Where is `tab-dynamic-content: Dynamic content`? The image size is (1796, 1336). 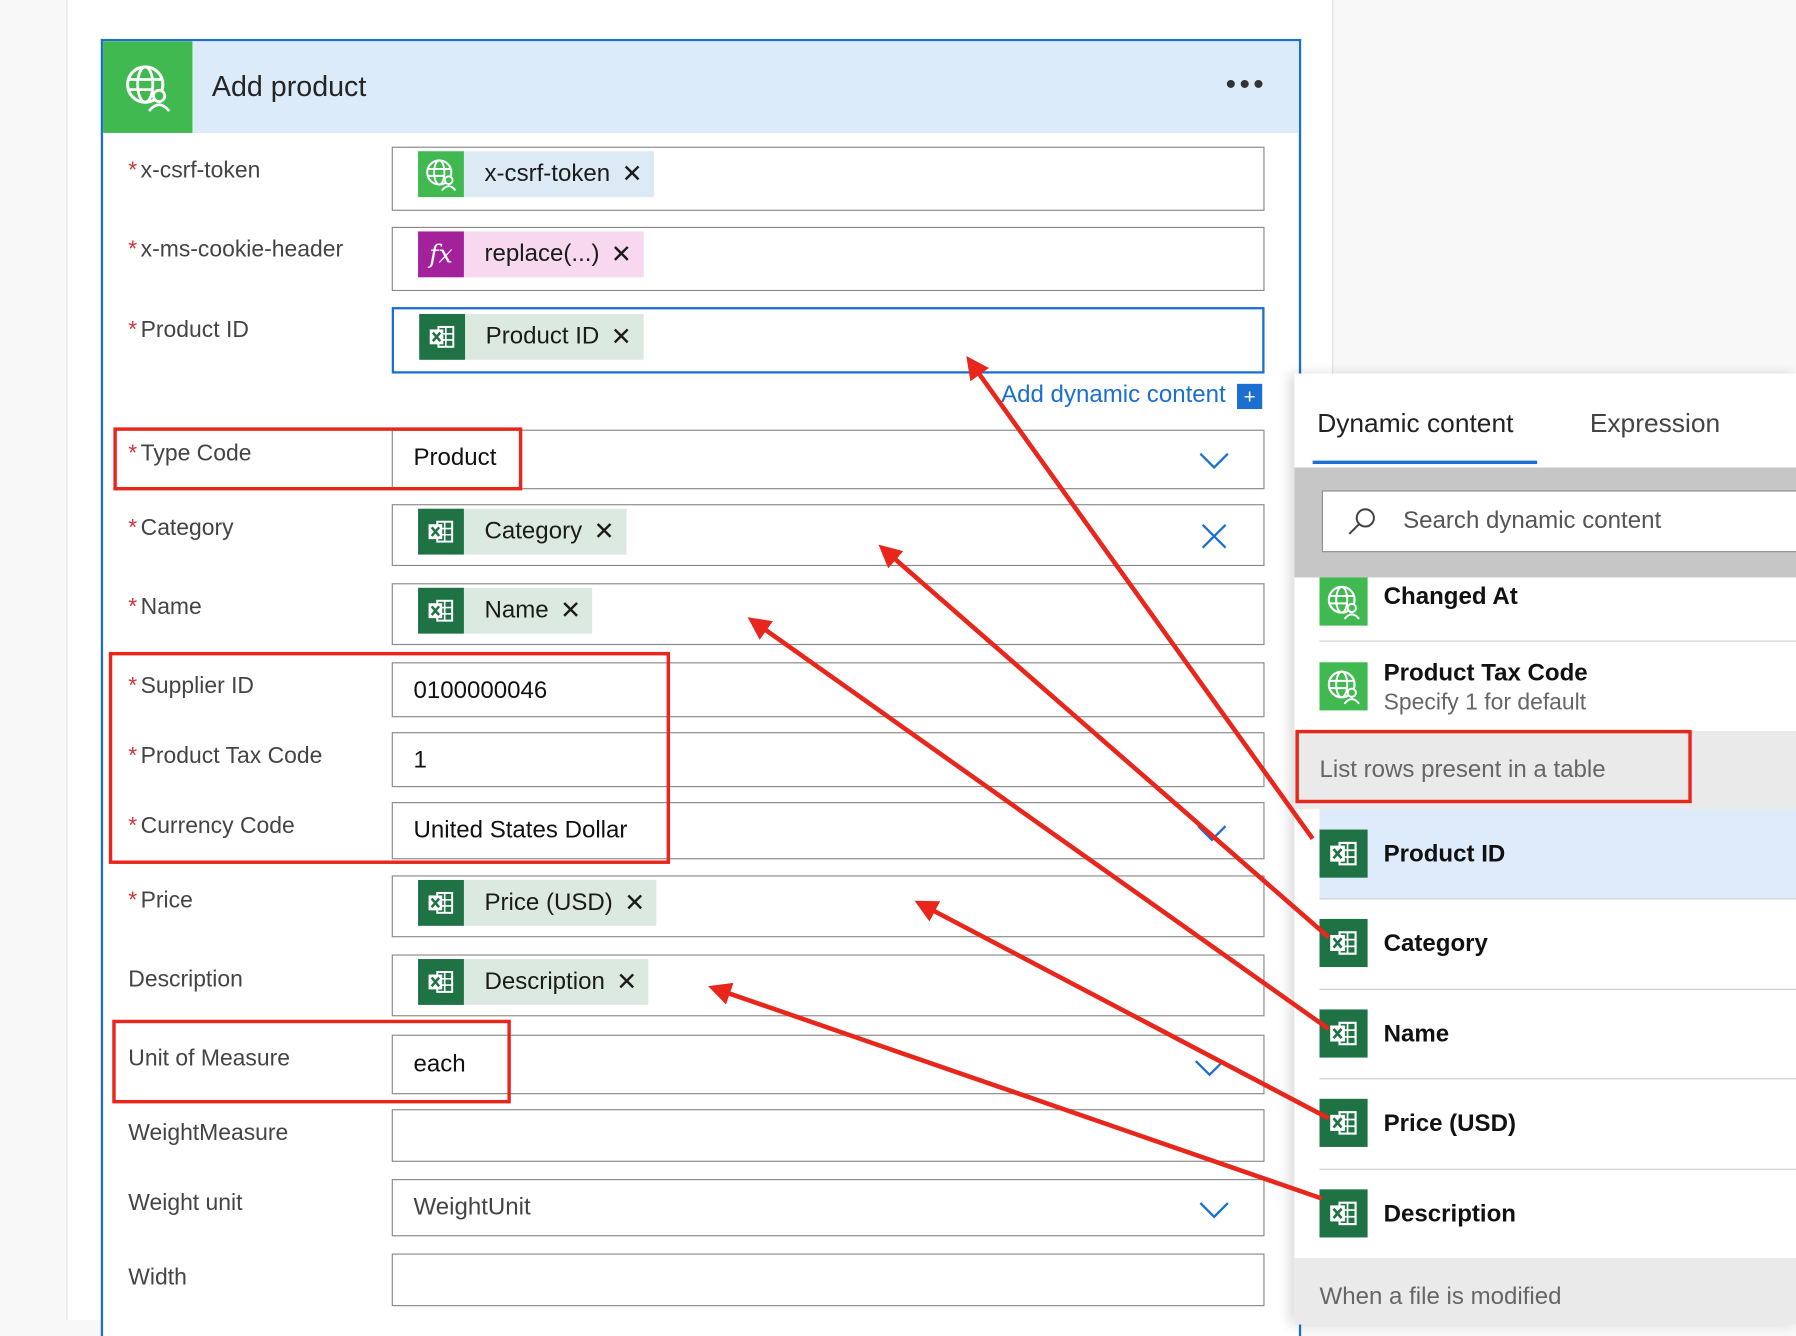 tab-dynamic-content: Dynamic content is located at coordinates (1415, 423).